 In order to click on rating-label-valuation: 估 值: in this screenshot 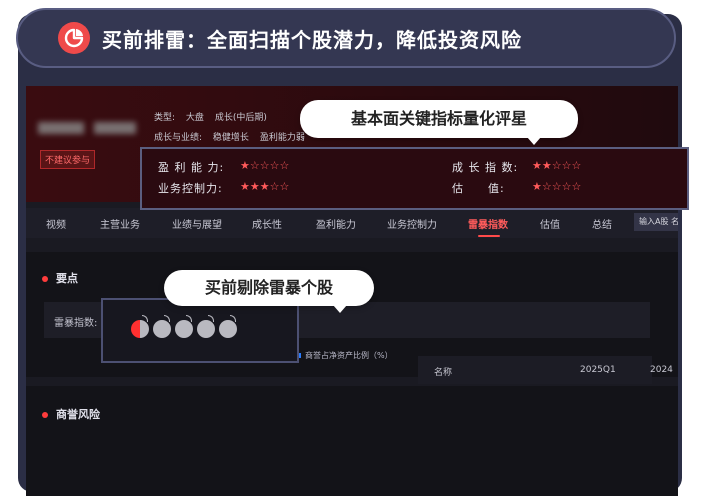, I will do `click(478, 188)`.